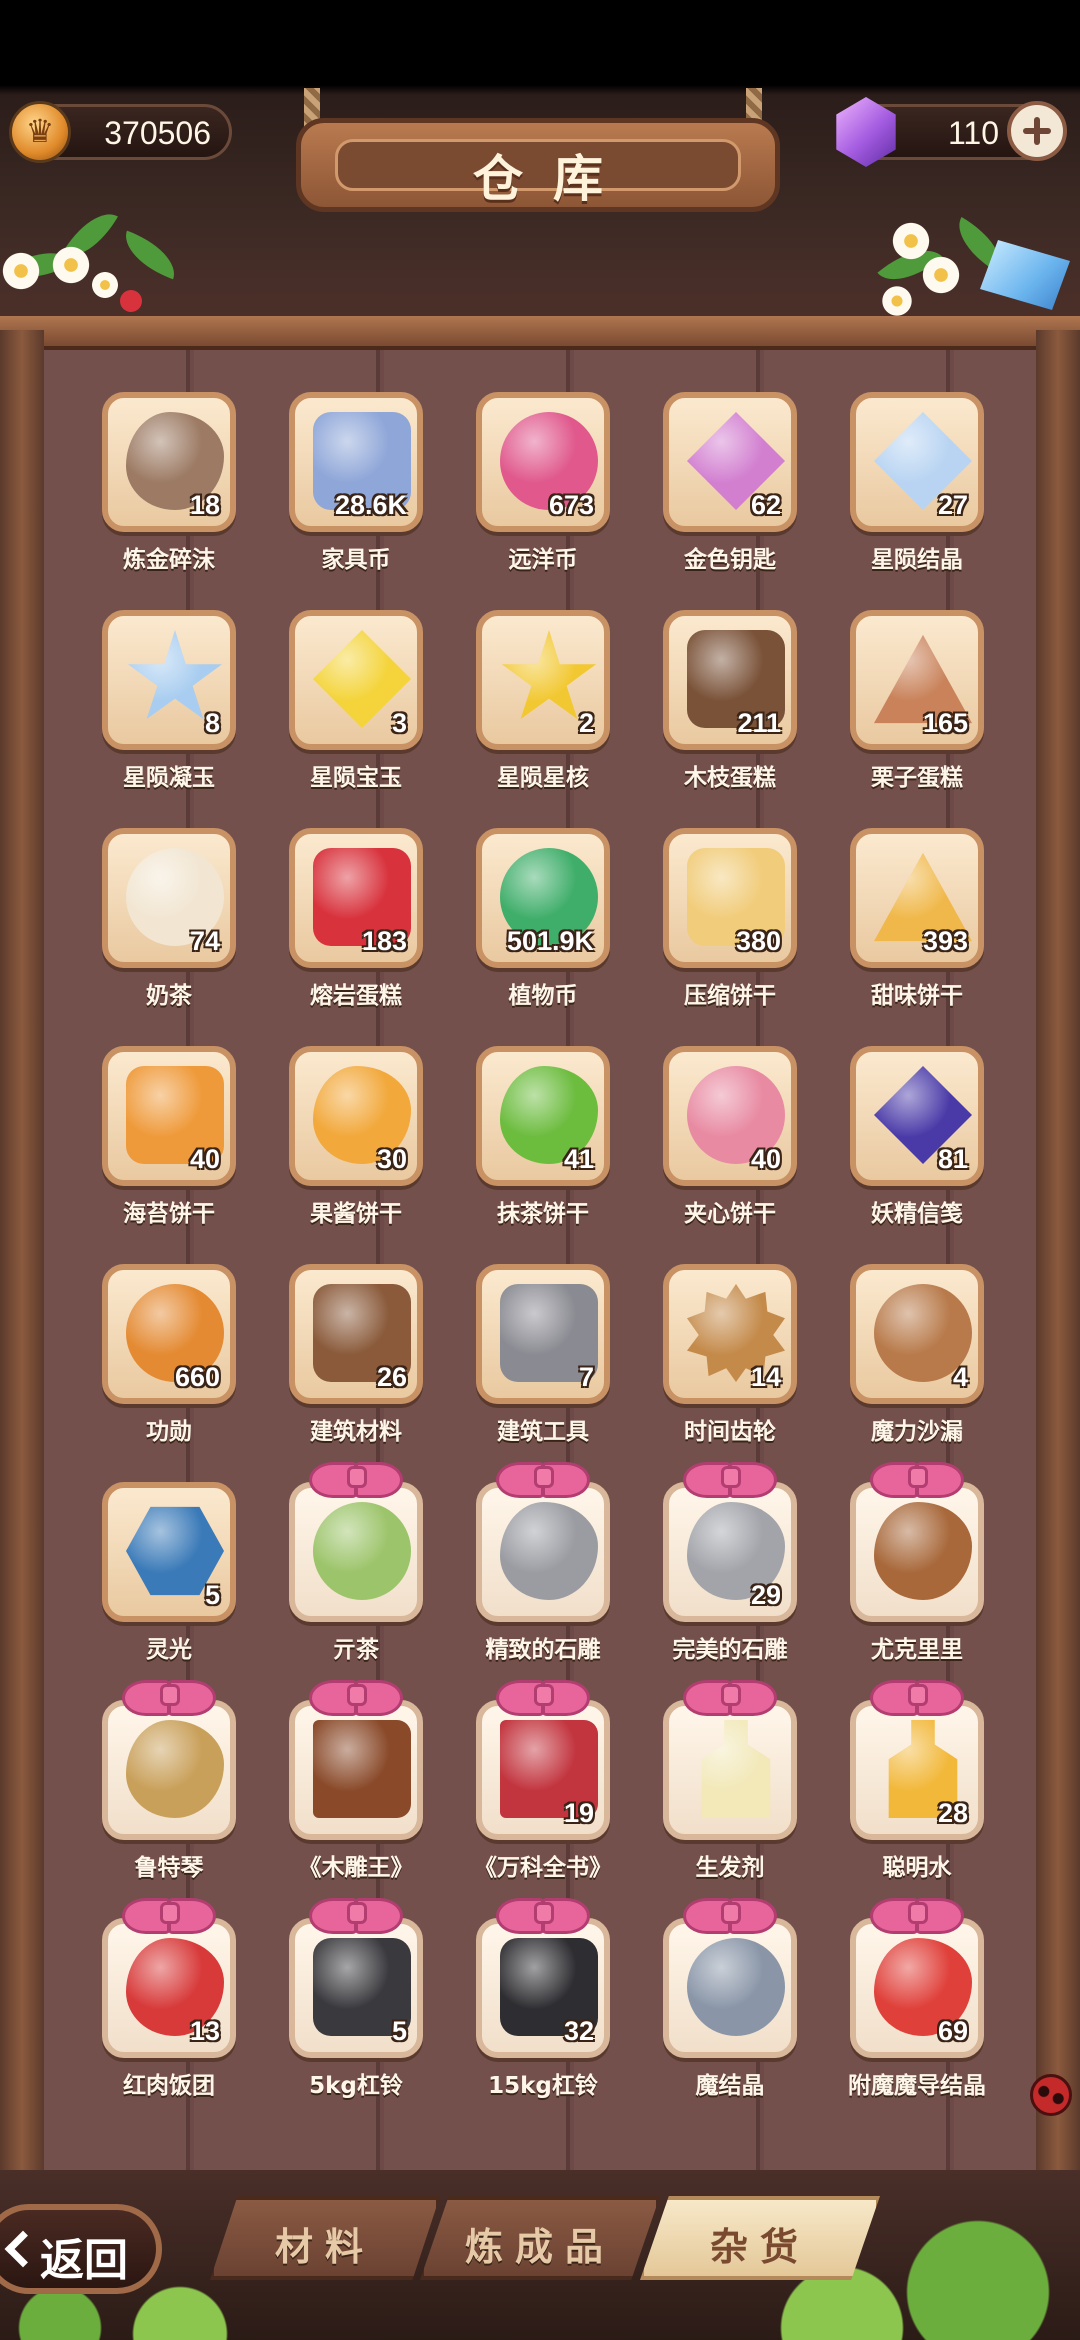 The image size is (1080, 2340). What do you see at coordinates (973, 133) in the screenshot?
I see `gem-amount: 110` at bounding box center [973, 133].